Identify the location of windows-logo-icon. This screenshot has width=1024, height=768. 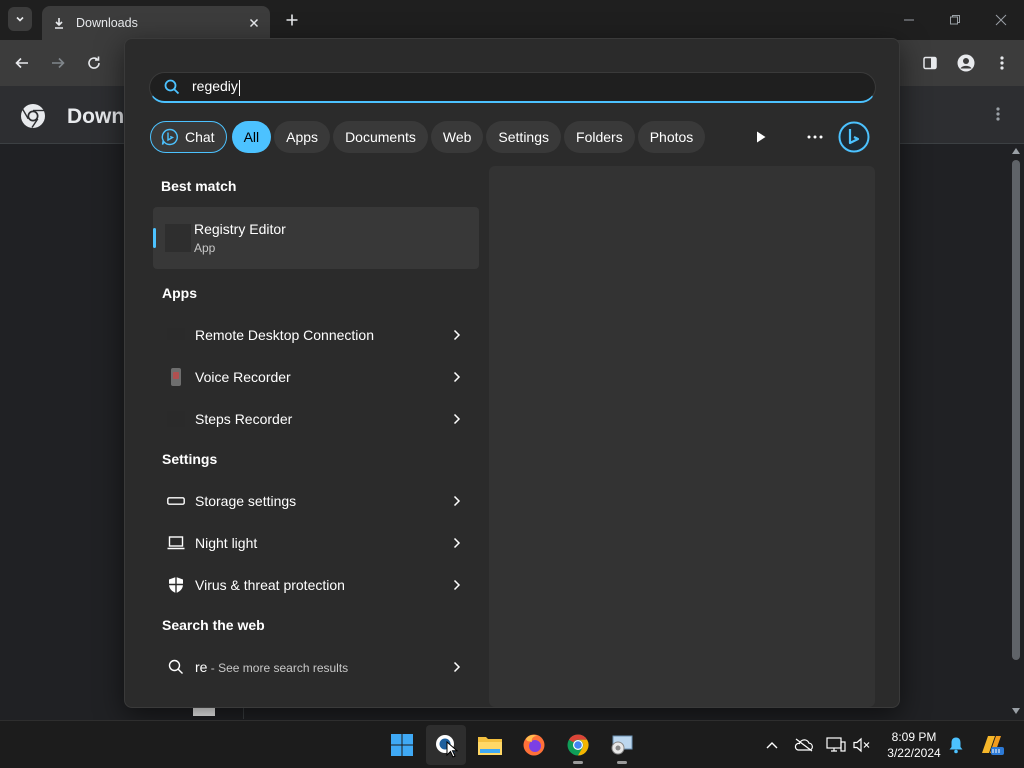
(402, 745).